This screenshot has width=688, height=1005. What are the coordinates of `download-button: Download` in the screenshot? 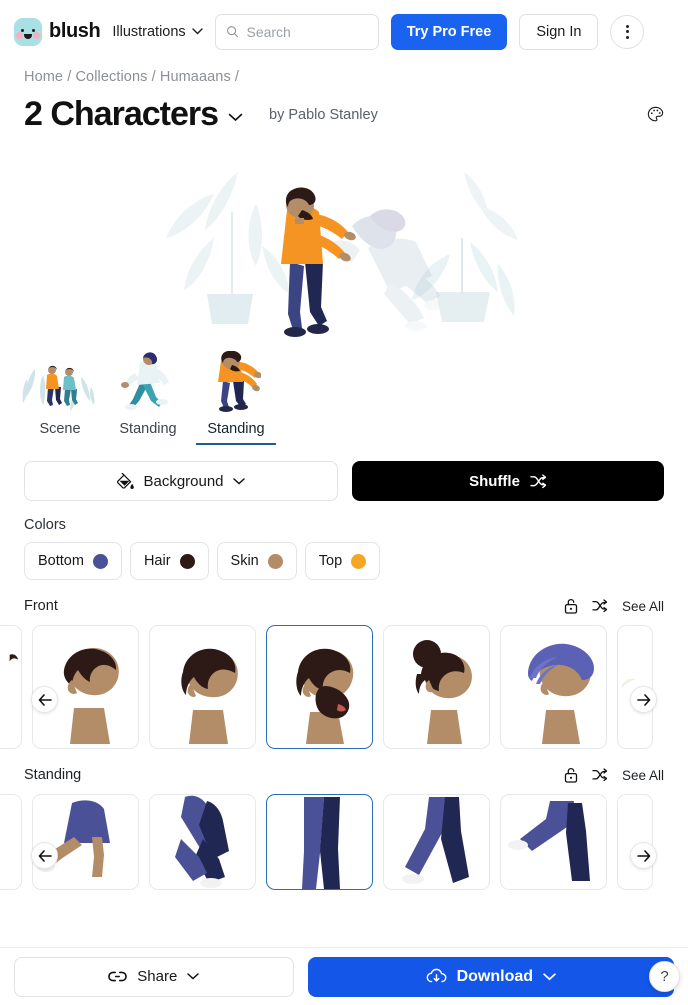 It's located at (490, 976).